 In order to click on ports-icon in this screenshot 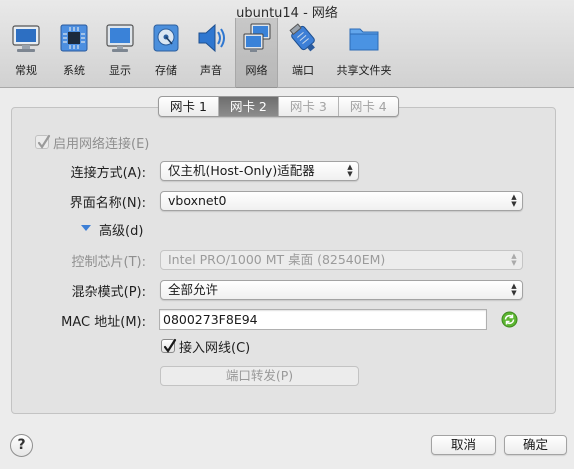, I will do `click(303, 38)`.